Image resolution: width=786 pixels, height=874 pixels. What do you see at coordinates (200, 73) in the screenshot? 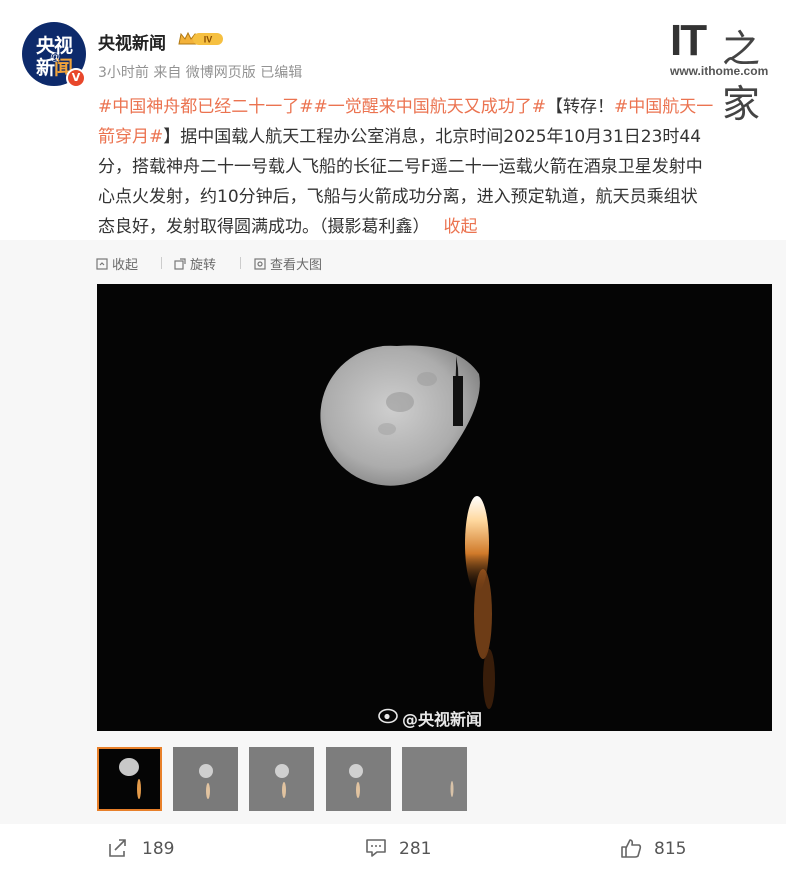
I see `post-meta: 3小时前 来自 微博网页版 已编辑` at bounding box center [200, 73].